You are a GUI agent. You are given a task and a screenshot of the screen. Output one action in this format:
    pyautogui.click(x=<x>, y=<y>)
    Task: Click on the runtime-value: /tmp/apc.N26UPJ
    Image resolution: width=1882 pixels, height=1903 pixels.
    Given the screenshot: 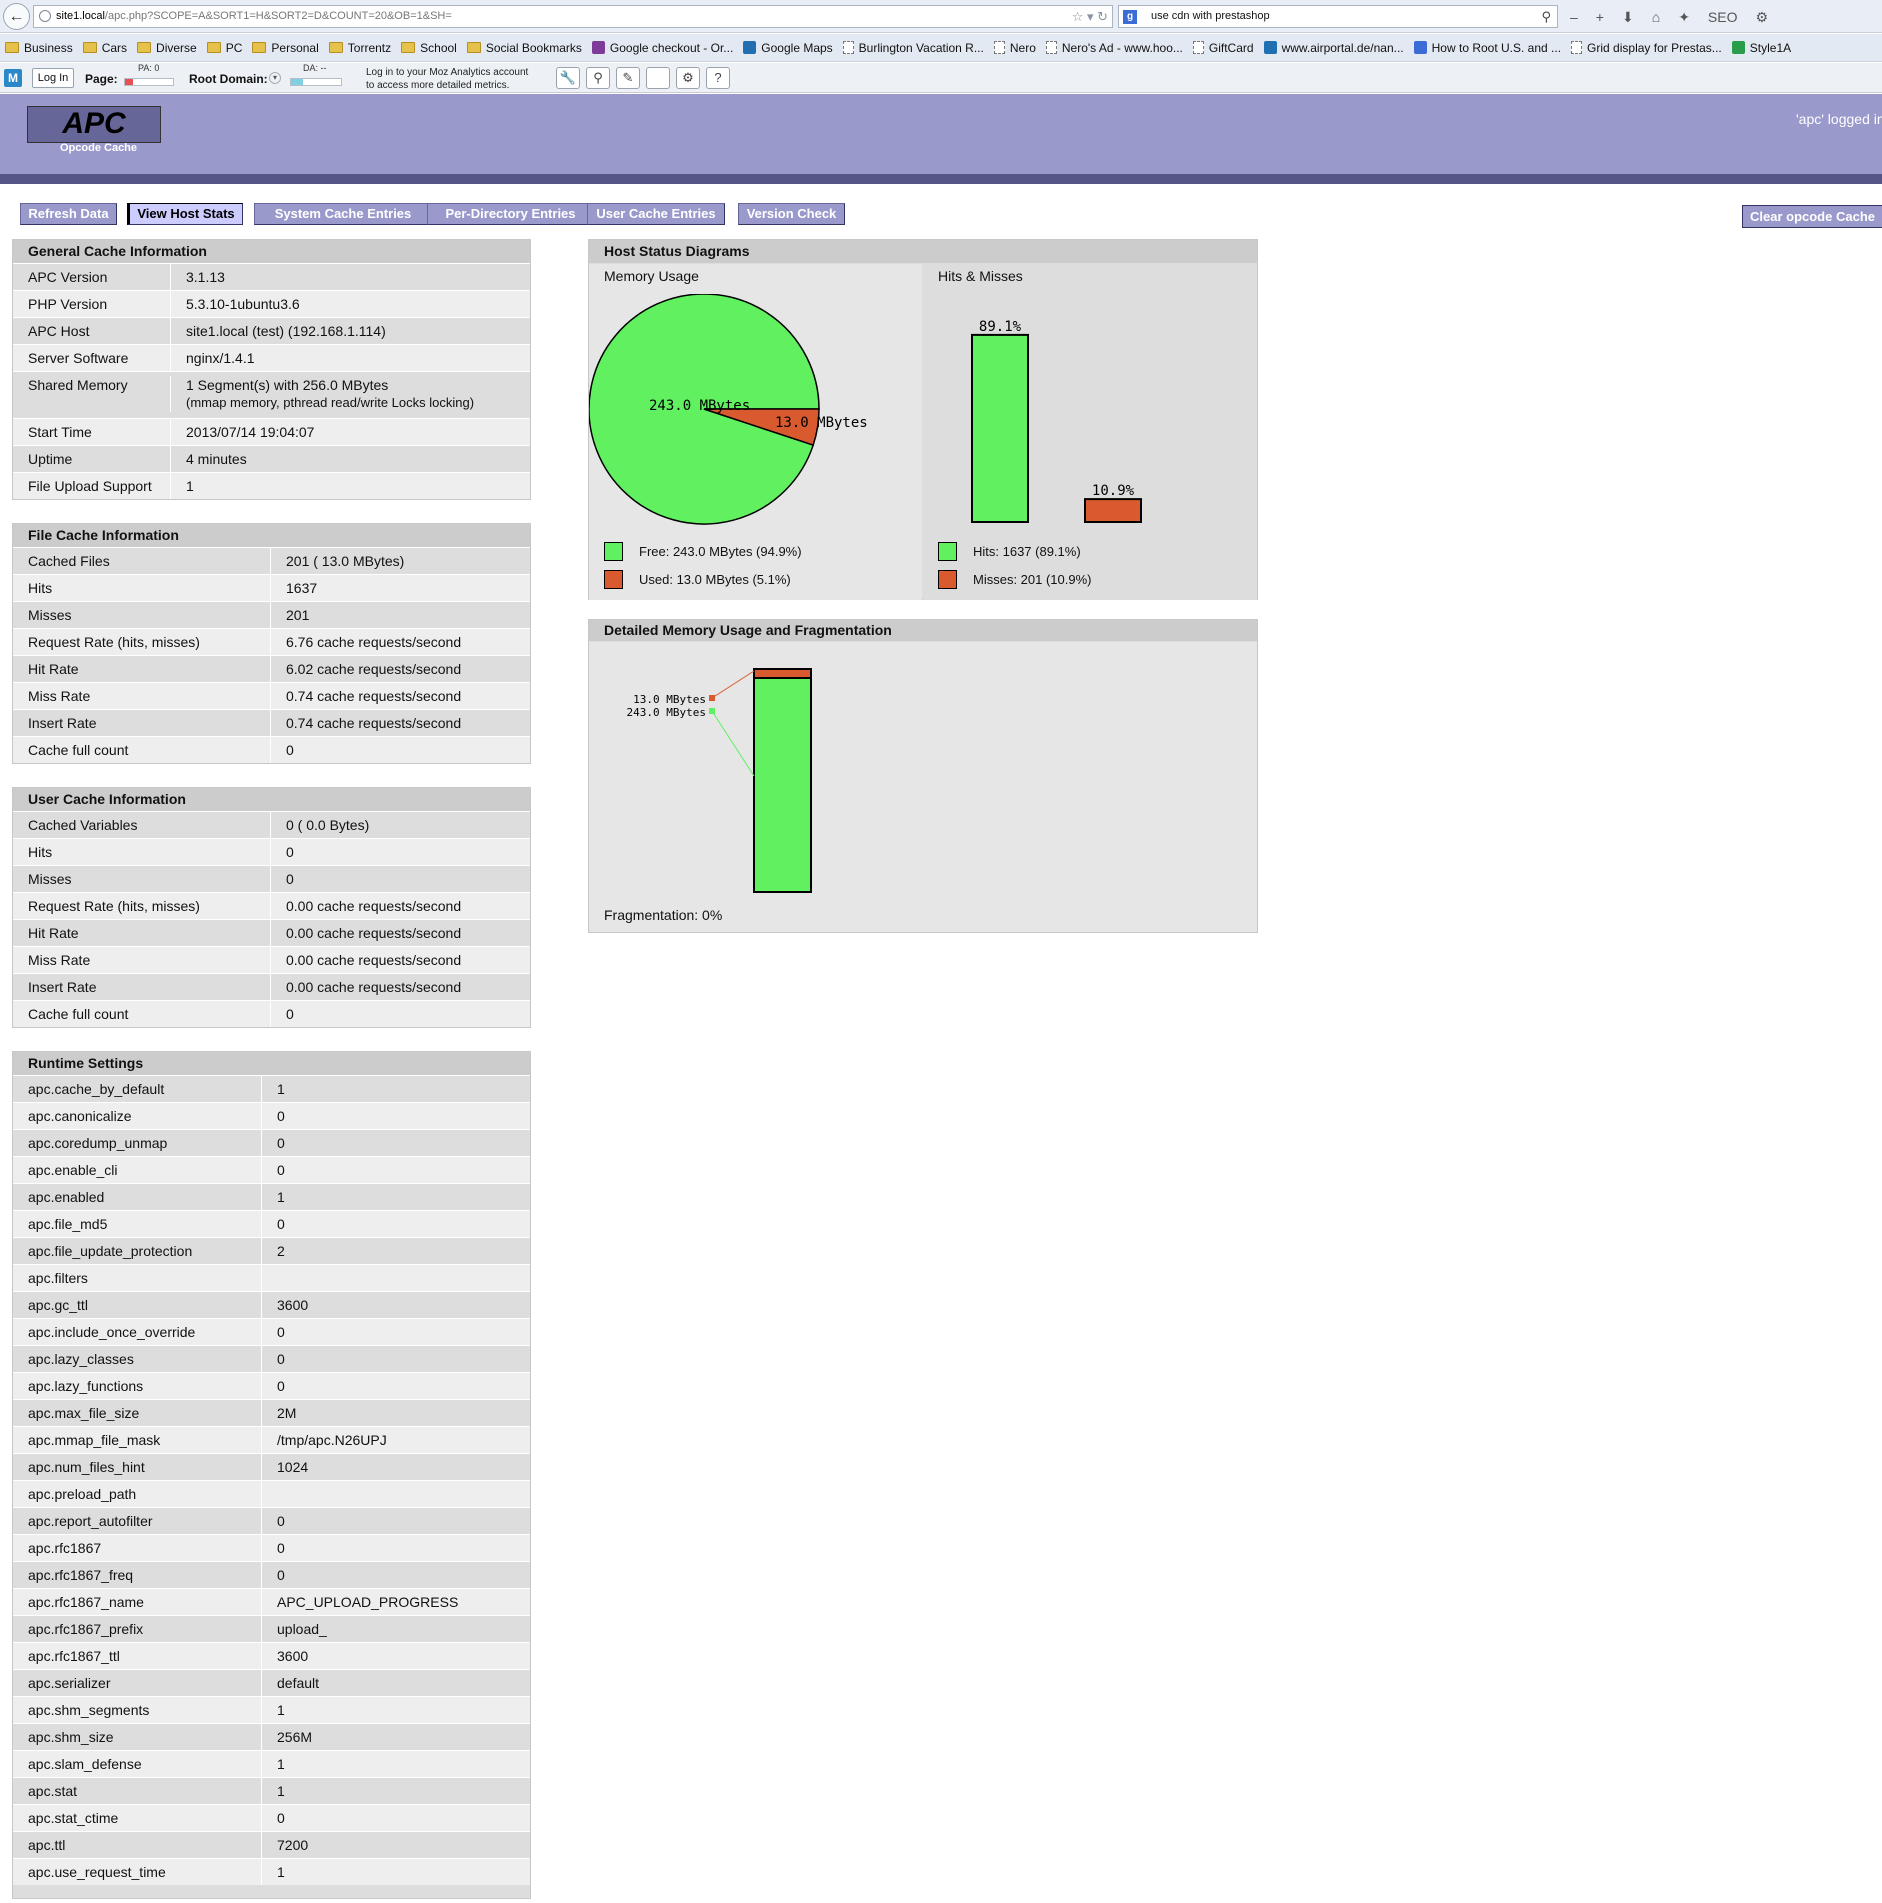 What is the action you would take?
    pyautogui.click(x=324, y=1440)
    